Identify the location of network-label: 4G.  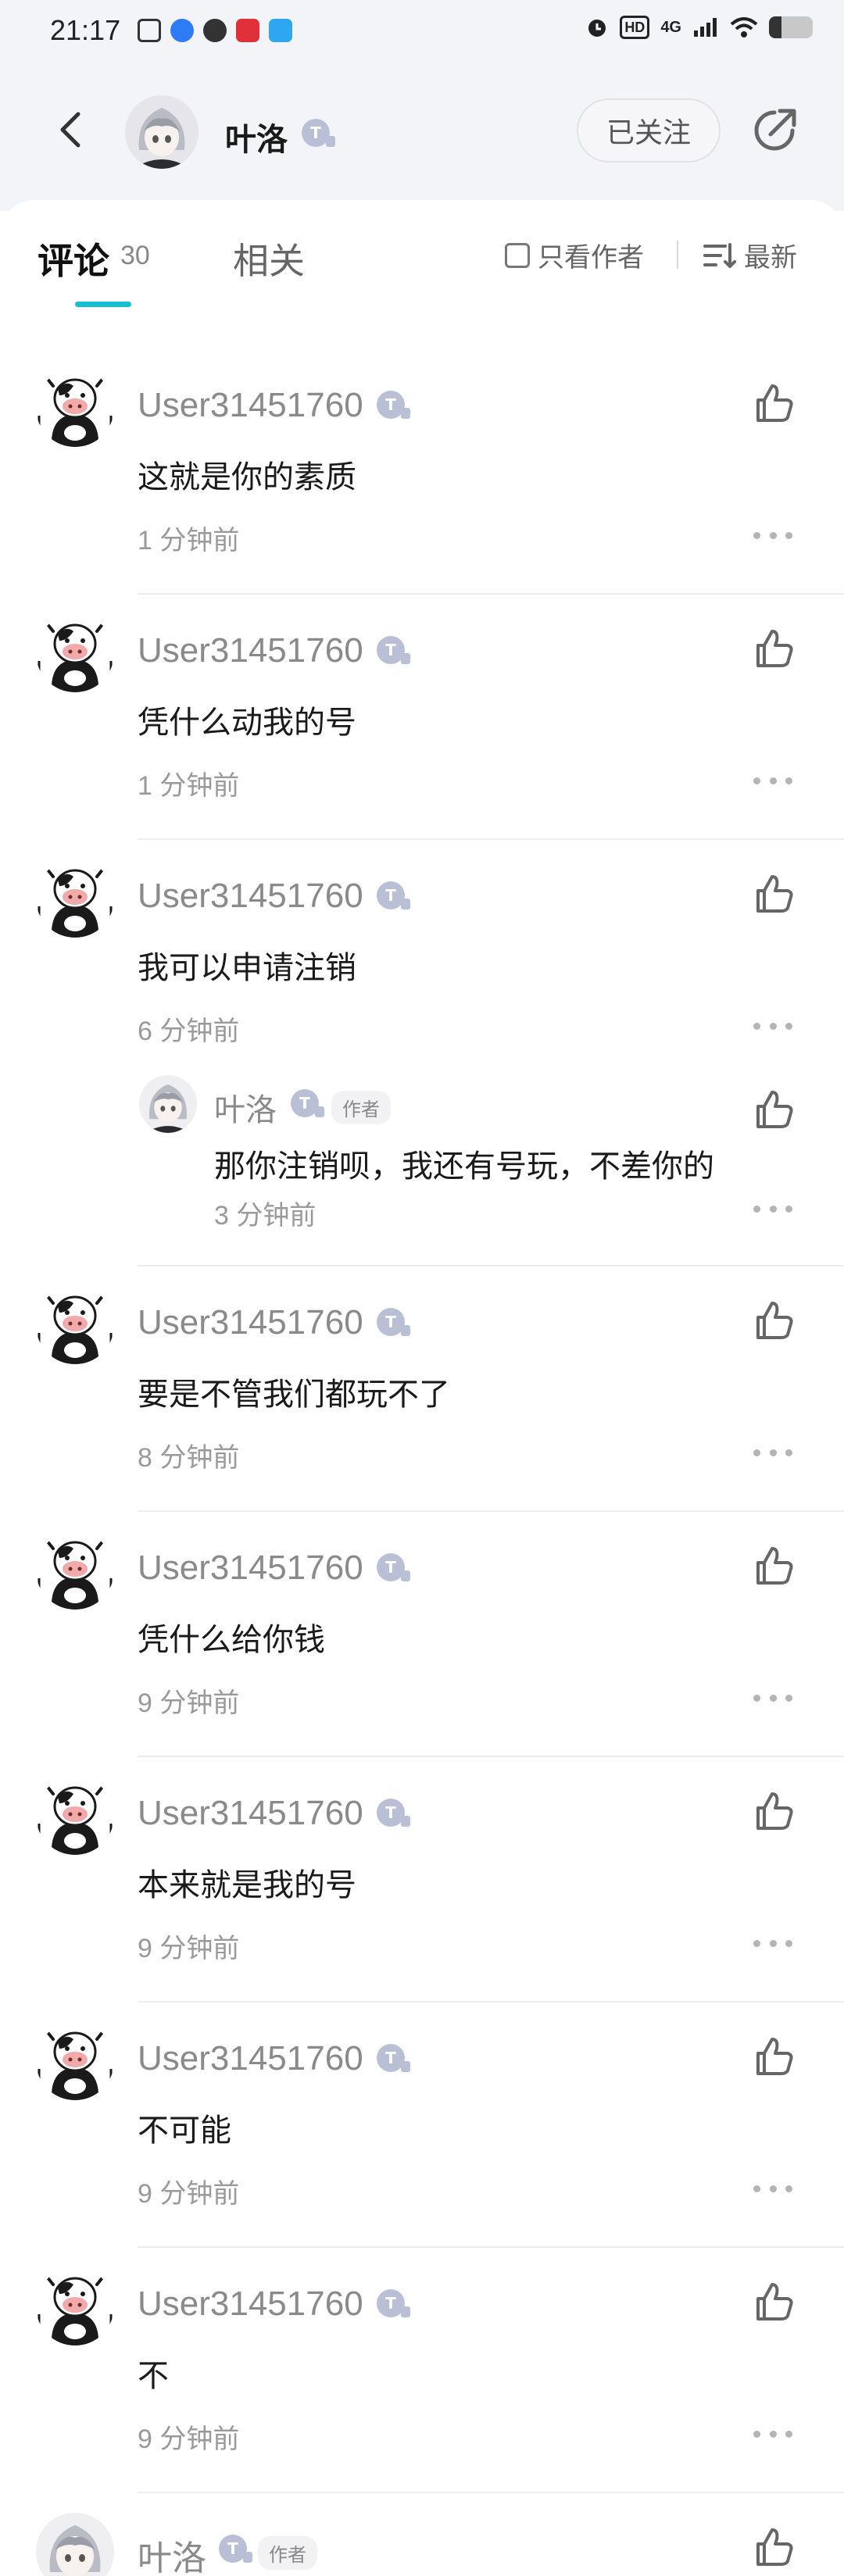
(670, 28).